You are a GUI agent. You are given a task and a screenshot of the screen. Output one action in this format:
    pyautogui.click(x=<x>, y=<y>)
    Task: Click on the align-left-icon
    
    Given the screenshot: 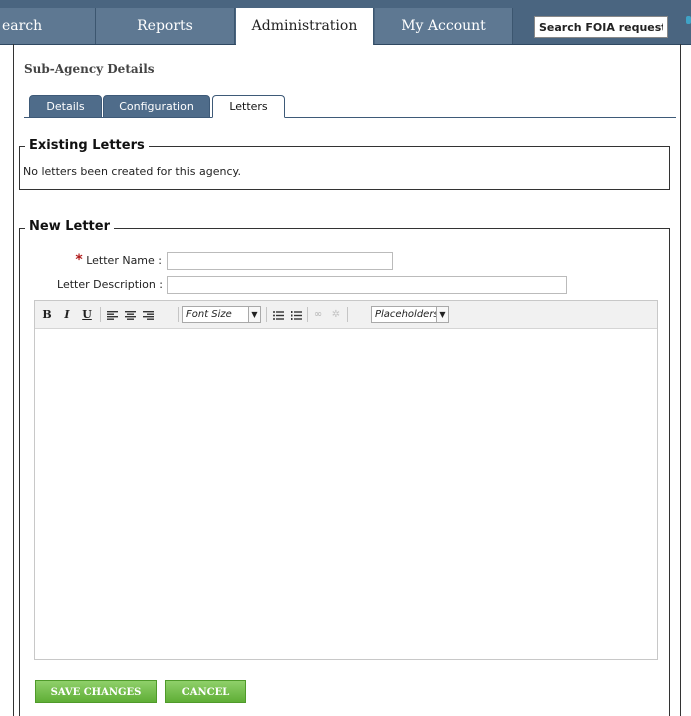 What is the action you would take?
    pyautogui.click(x=112, y=314)
    